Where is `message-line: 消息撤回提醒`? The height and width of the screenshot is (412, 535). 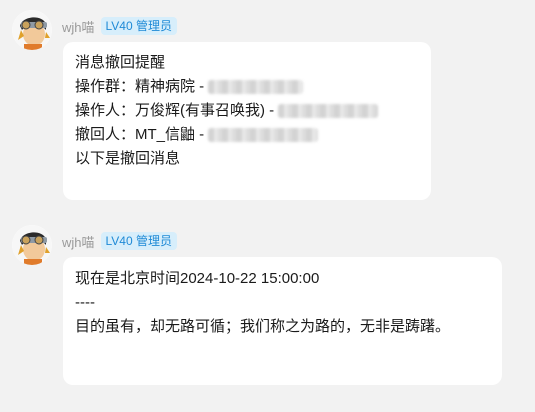
message-line: 消息撤回提醒 is located at coordinates (120, 62).